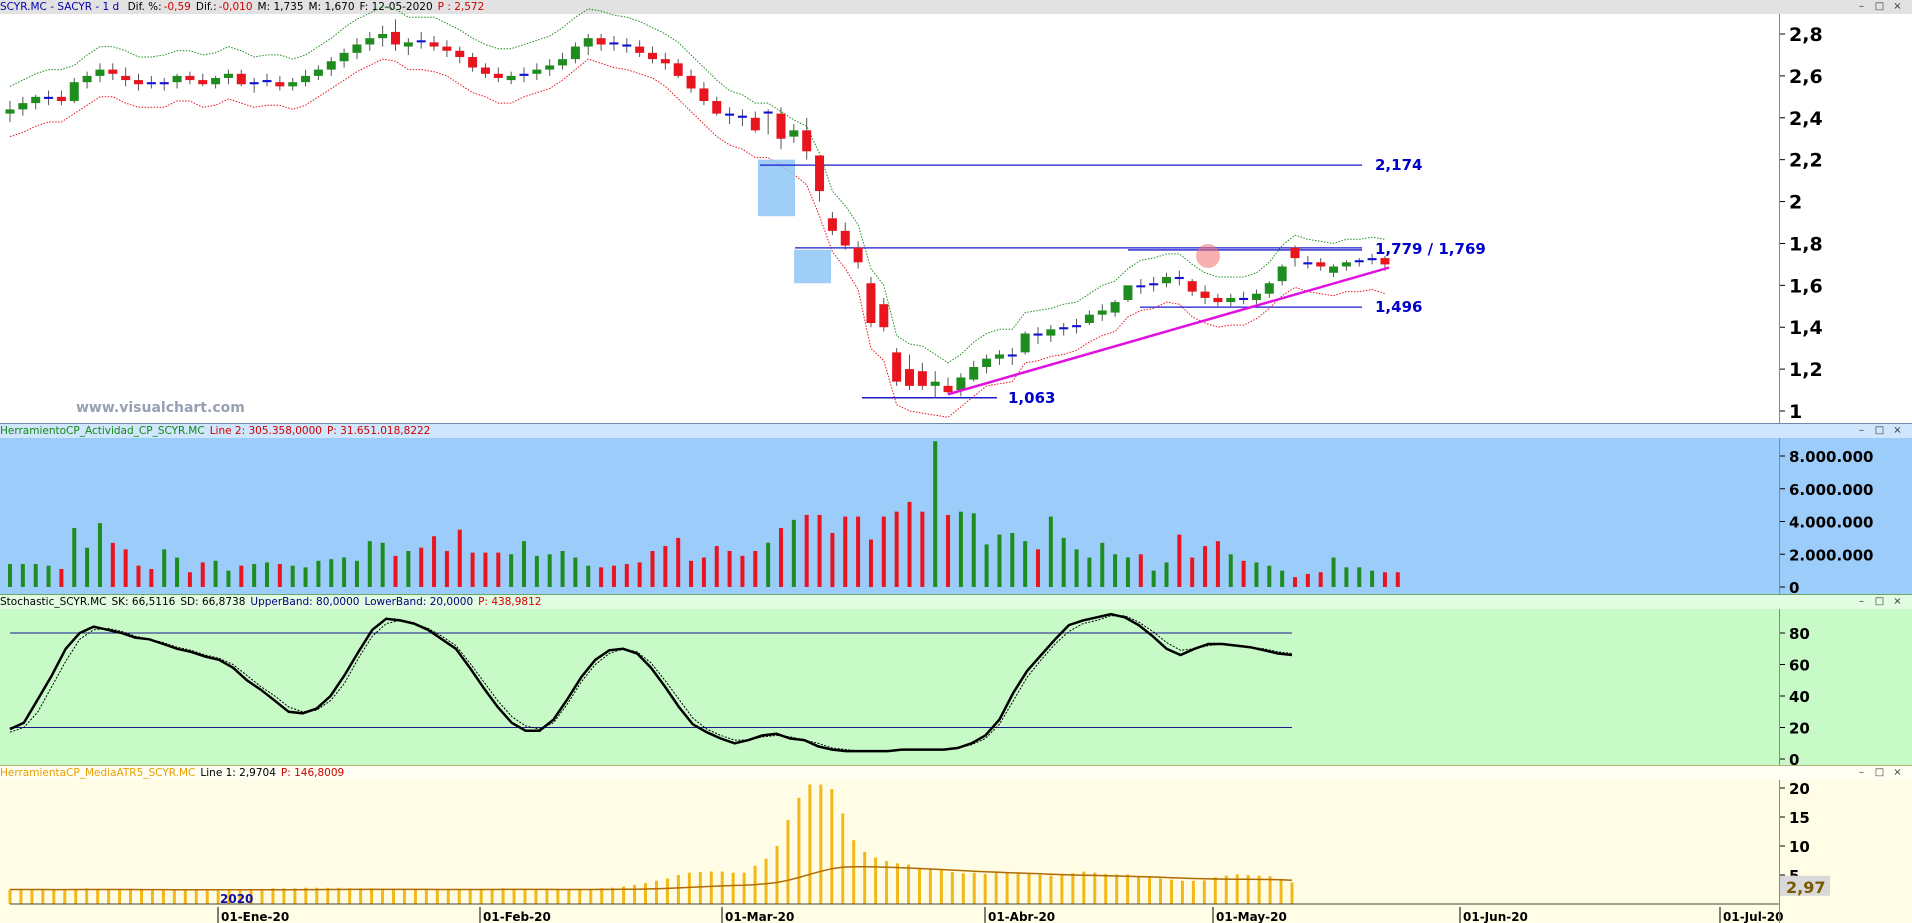  Describe the element at coordinates (1806, 161) in the screenshot. I see `price-tick-label: 2,2` at that location.